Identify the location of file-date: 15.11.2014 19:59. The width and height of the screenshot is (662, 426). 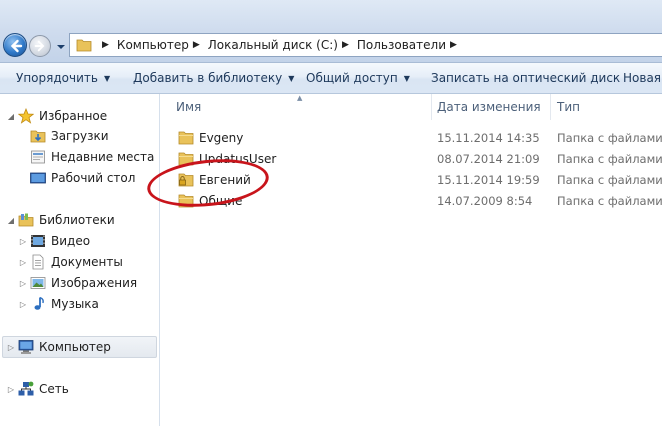
(488, 180).